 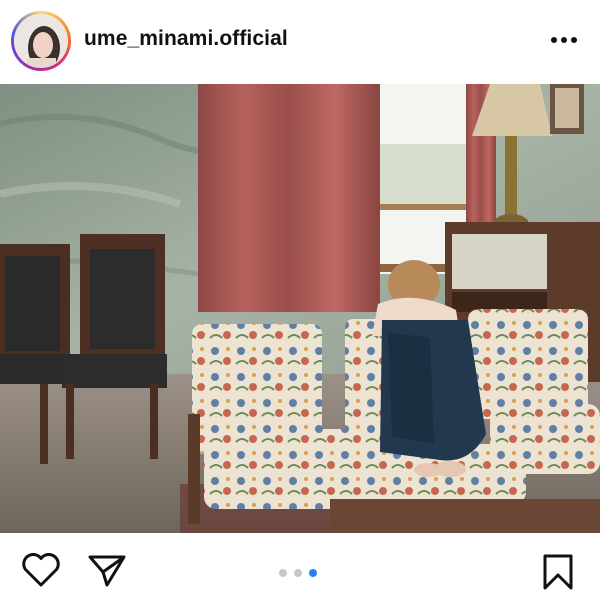 I want to click on send-icon, so click(x=107, y=571).